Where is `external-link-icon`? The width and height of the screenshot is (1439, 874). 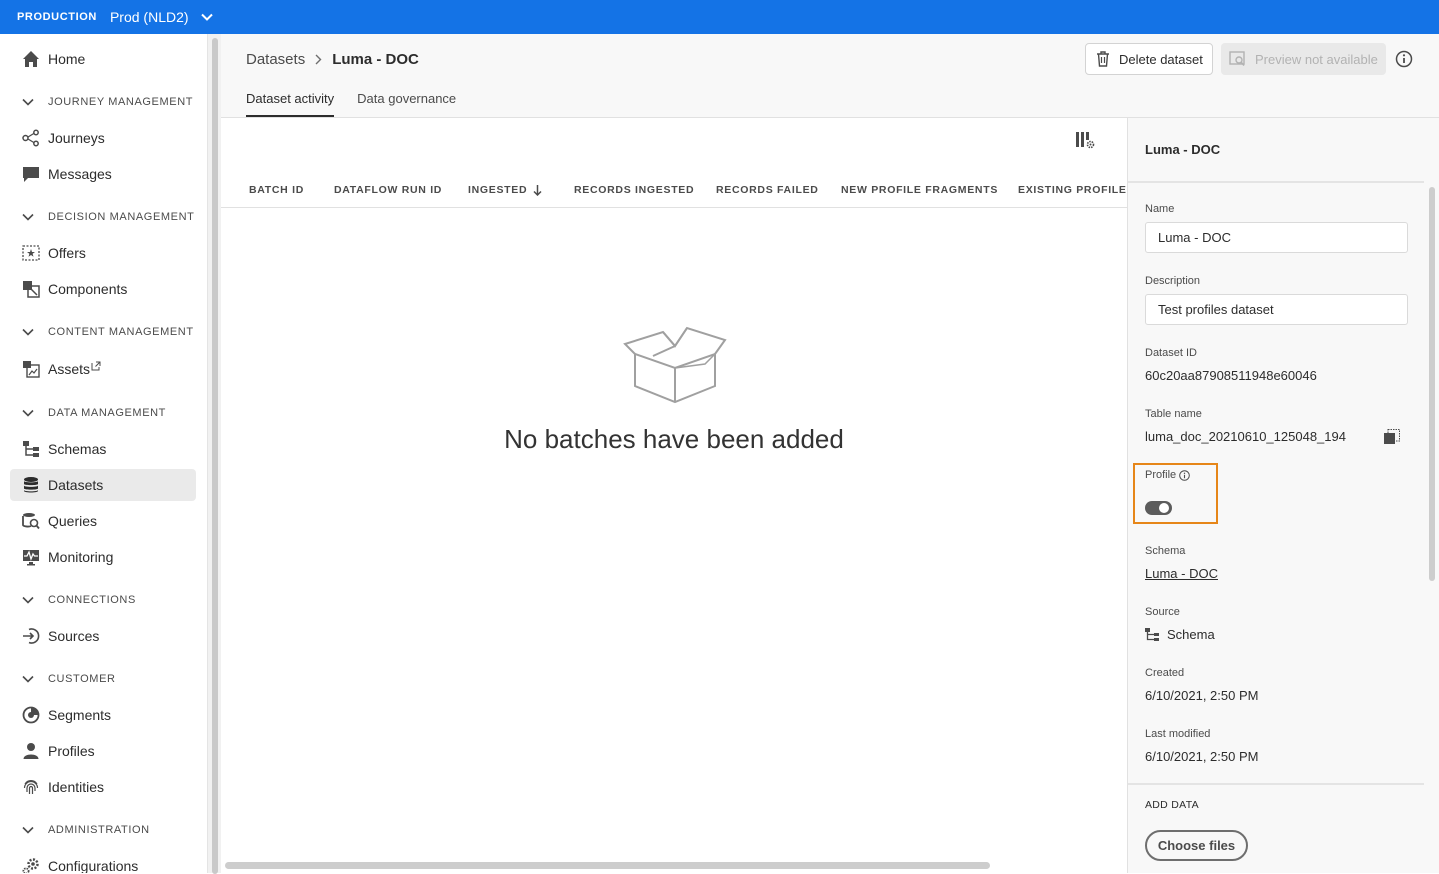 external-link-icon is located at coordinates (96, 366).